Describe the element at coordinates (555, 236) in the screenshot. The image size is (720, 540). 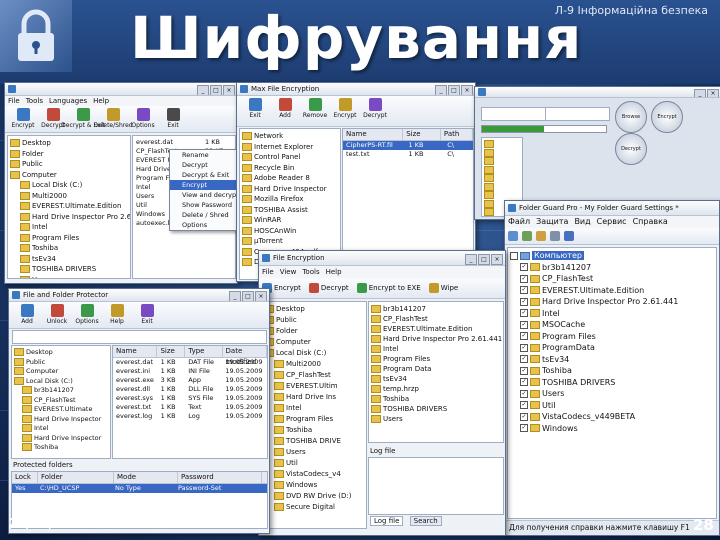
I see `settings-icon` at that location.